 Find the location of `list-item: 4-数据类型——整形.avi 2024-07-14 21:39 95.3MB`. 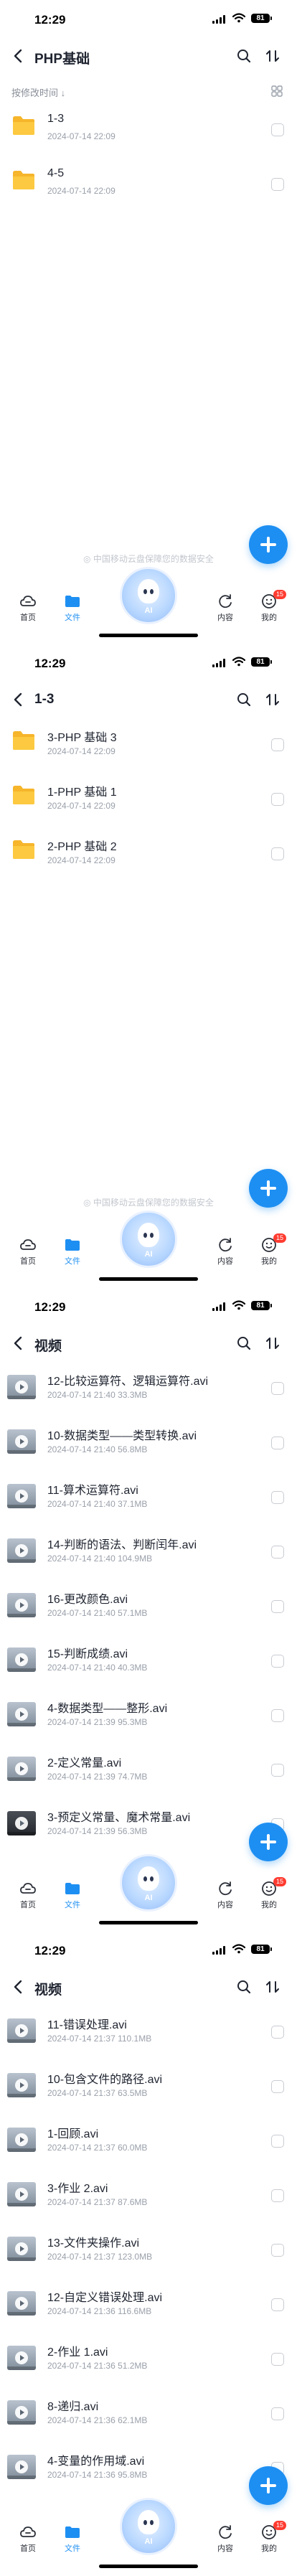

list-item: 4-数据类型——整形.avi 2024-07-14 21:39 95.3MB is located at coordinates (148, 1713).